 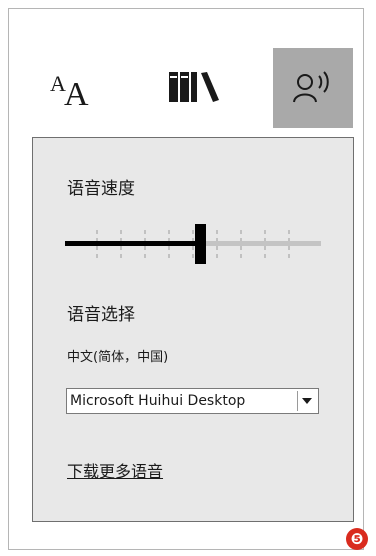 I want to click on speech-speed-label: 语音速度, so click(x=101, y=189).